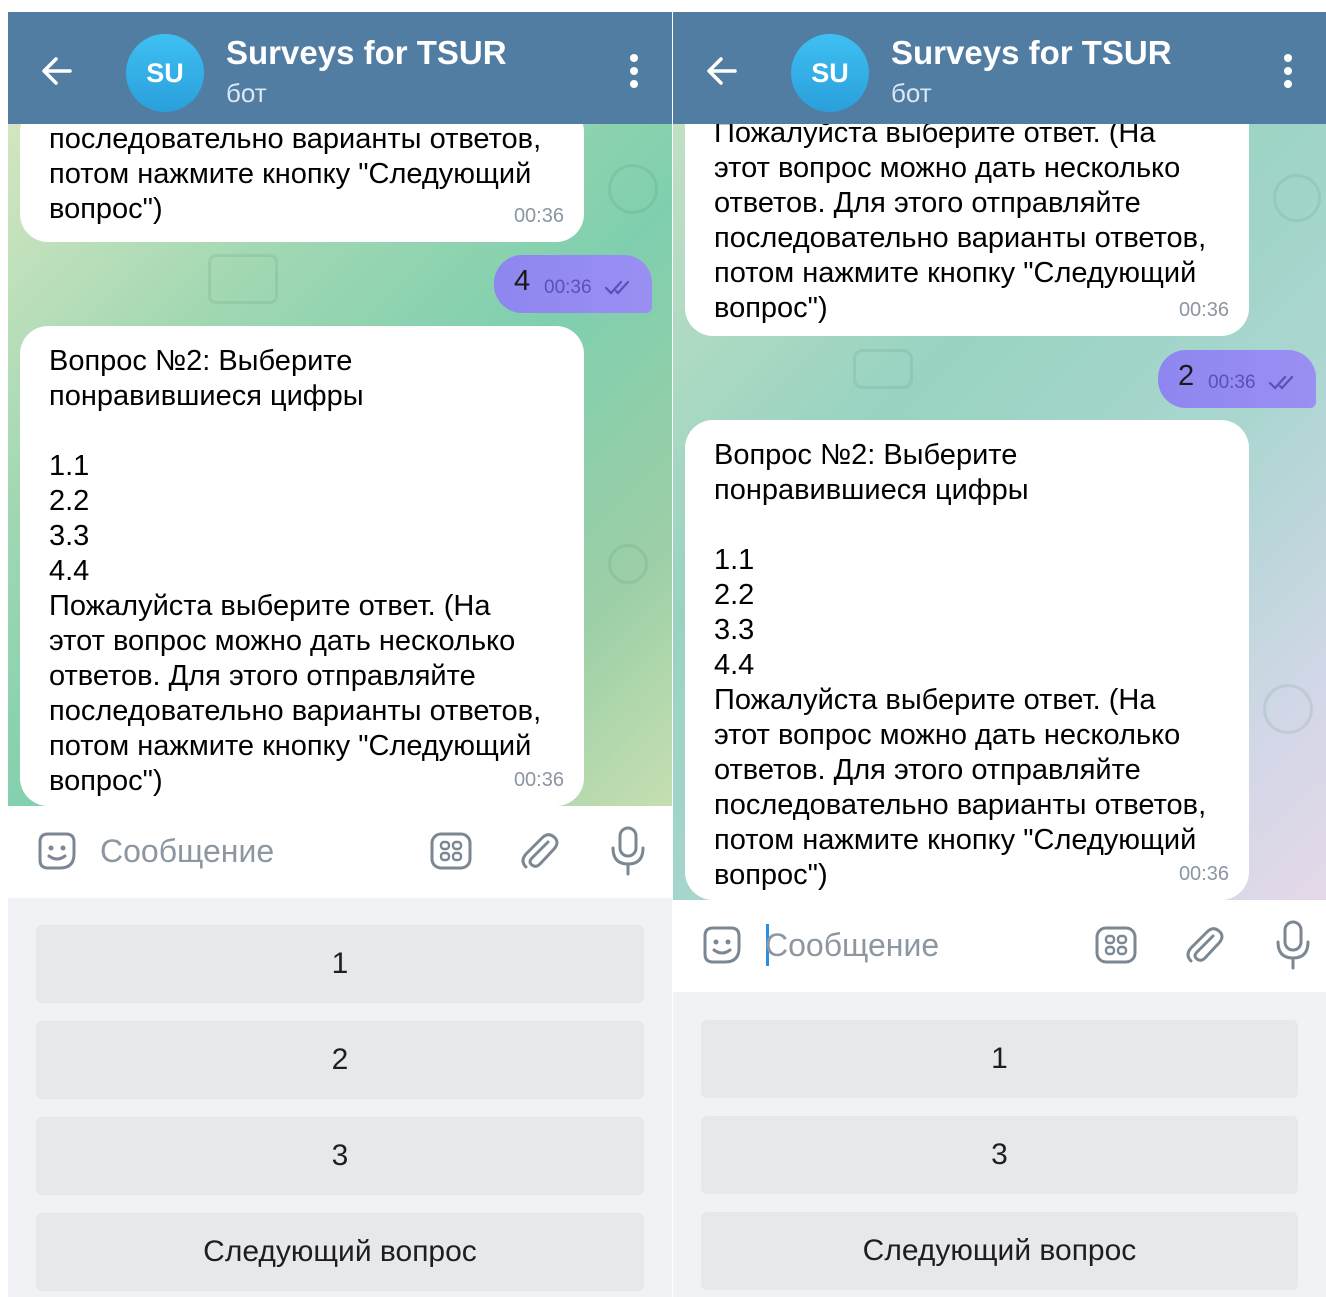  I want to click on reply-keyboard: 1 3 Следующий вопрос, so click(999, 1144).